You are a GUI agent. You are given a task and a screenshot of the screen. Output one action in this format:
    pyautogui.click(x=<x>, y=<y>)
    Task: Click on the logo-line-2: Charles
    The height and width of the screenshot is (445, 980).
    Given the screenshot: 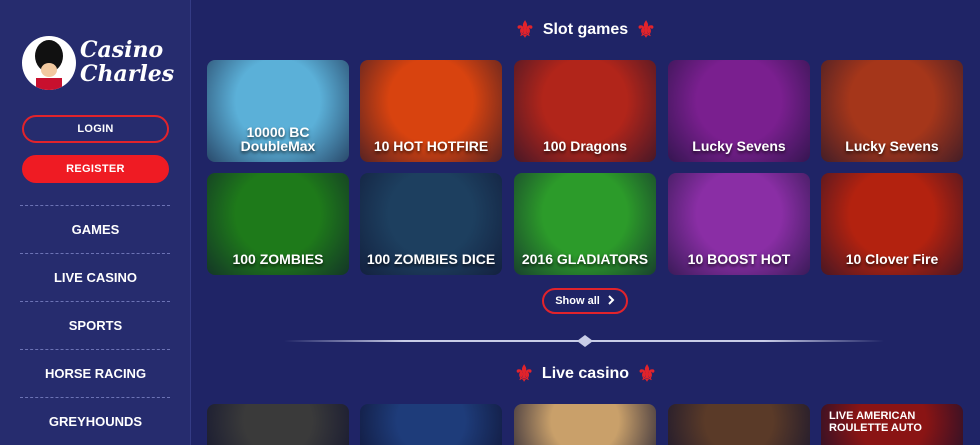 What is the action you would take?
    pyautogui.click(x=127, y=74)
    